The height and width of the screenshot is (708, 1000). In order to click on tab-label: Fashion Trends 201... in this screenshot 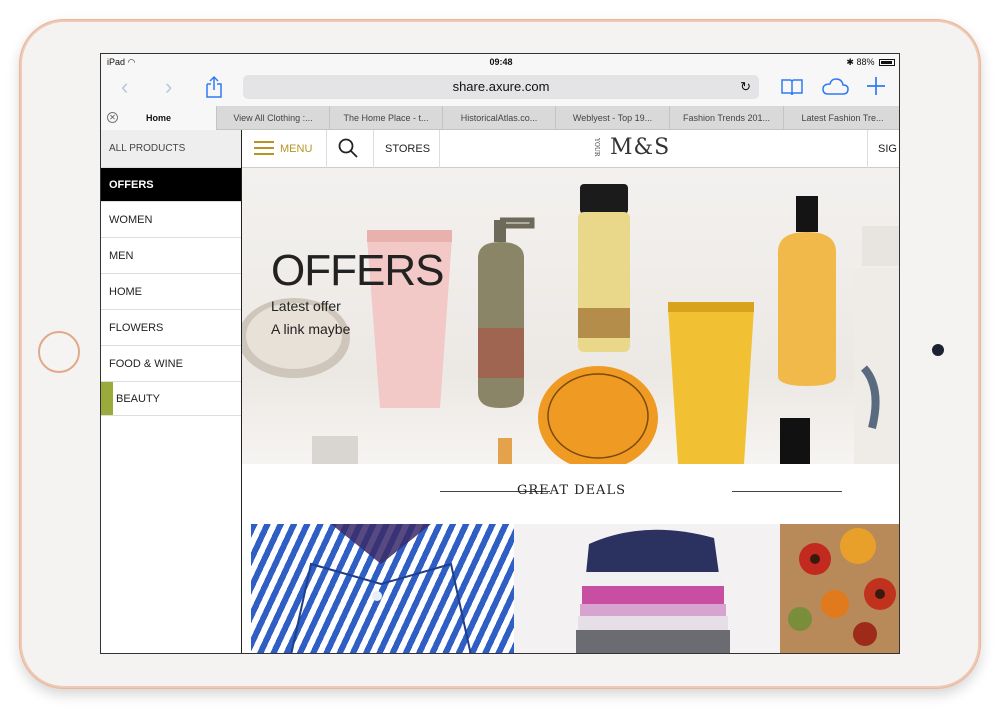, I will do `click(726, 118)`.